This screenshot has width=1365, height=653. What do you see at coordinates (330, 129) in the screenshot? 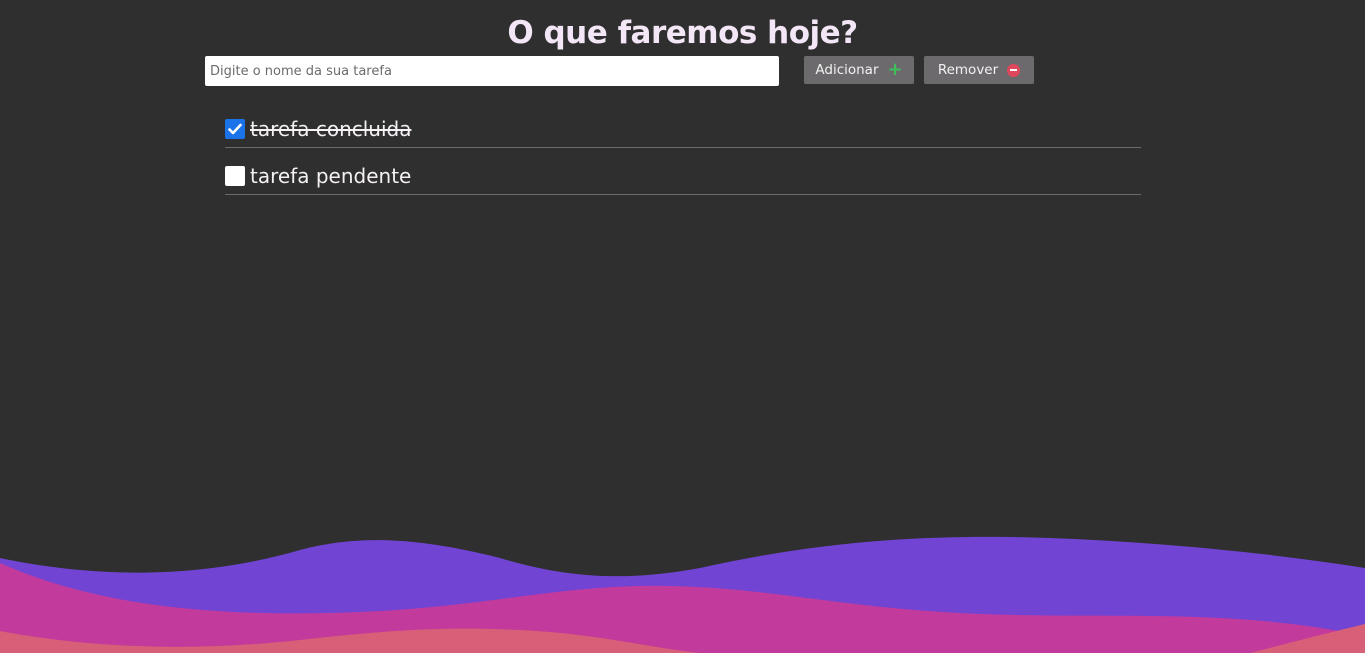
I see `task-label: tarefa concluida` at bounding box center [330, 129].